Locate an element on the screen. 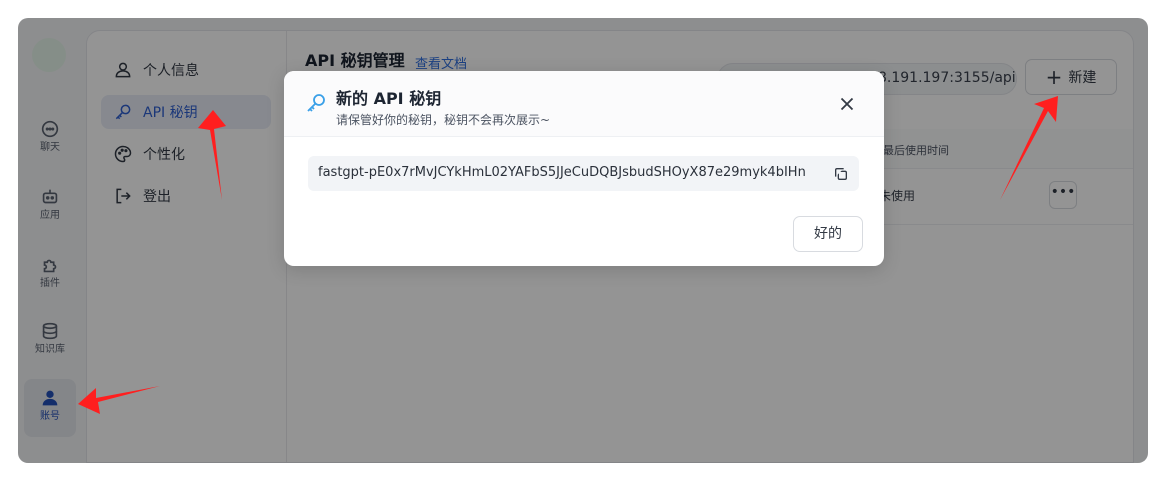 The height and width of the screenshot is (481, 1166). key-icon is located at coordinates (316, 103).